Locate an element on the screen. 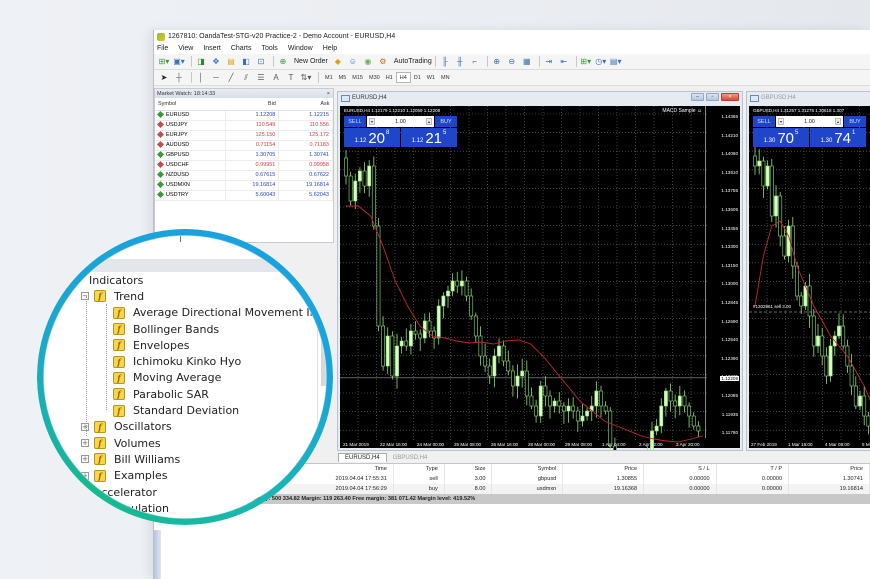 The height and width of the screenshot is (579, 870). new-chart-icon: ⊞▾ is located at coordinates (164, 62).